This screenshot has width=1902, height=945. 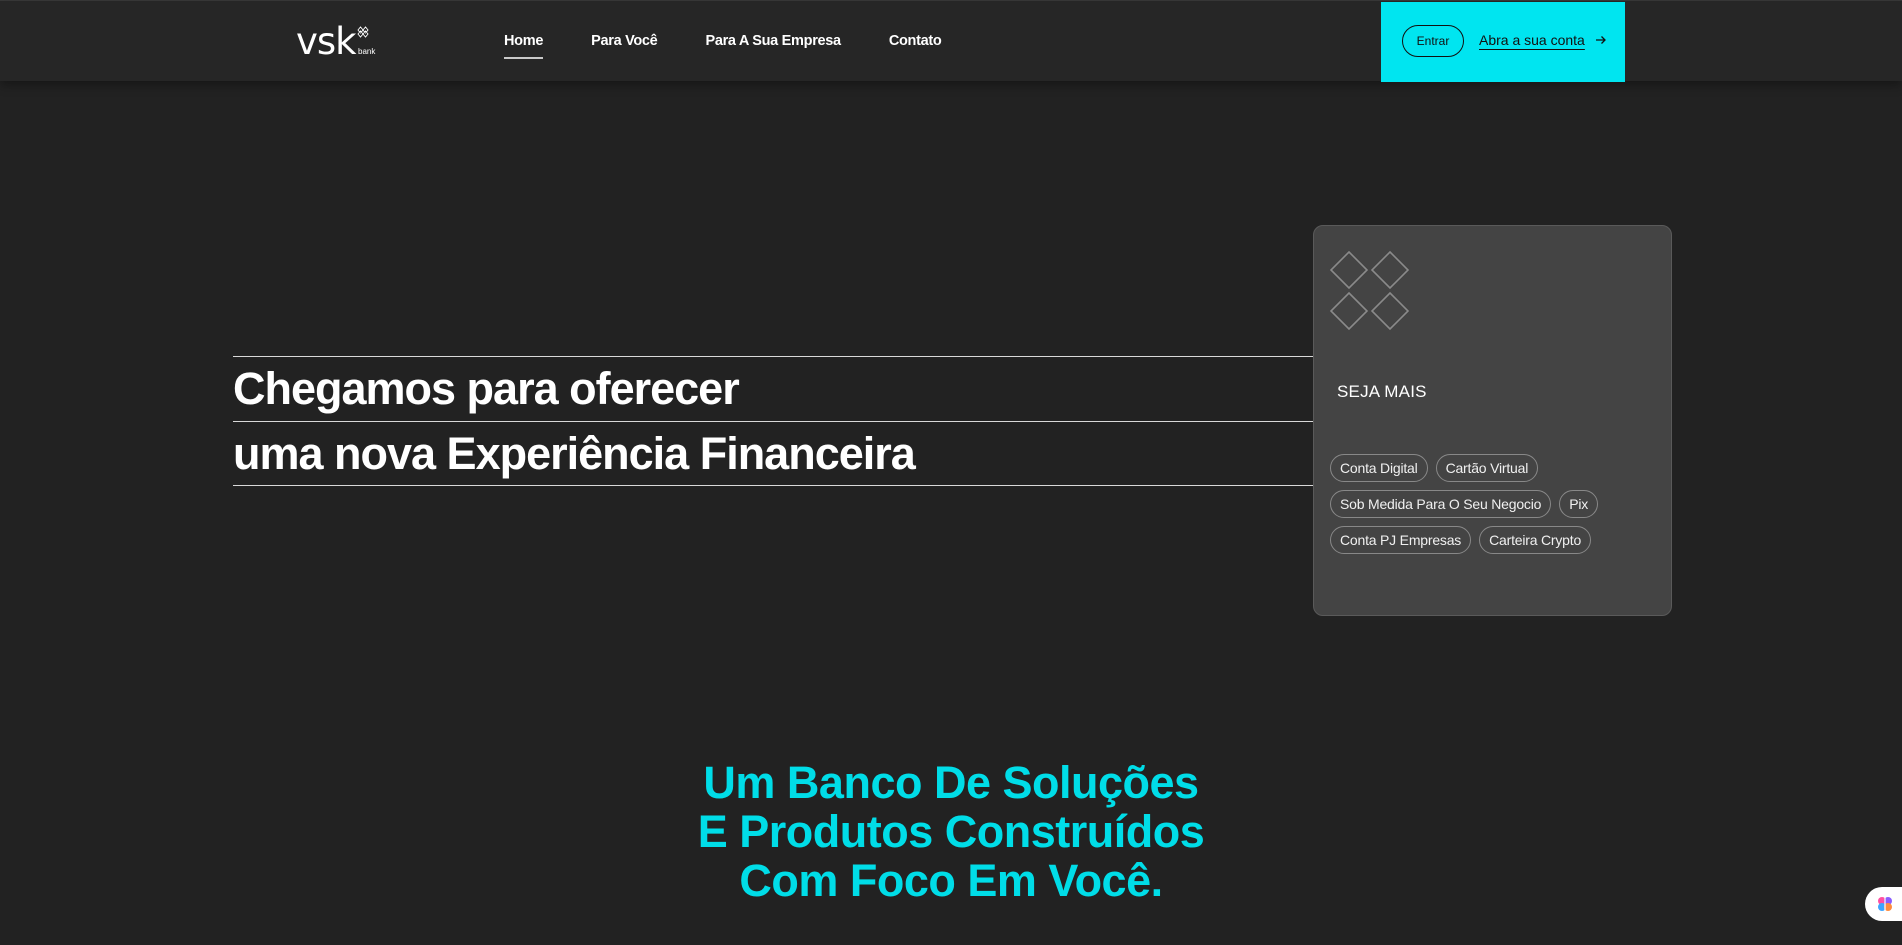 What do you see at coordinates (1535, 540) in the screenshot?
I see `chip-carteira-crypto: Carteira Crypto` at bounding box center [1535, 540].